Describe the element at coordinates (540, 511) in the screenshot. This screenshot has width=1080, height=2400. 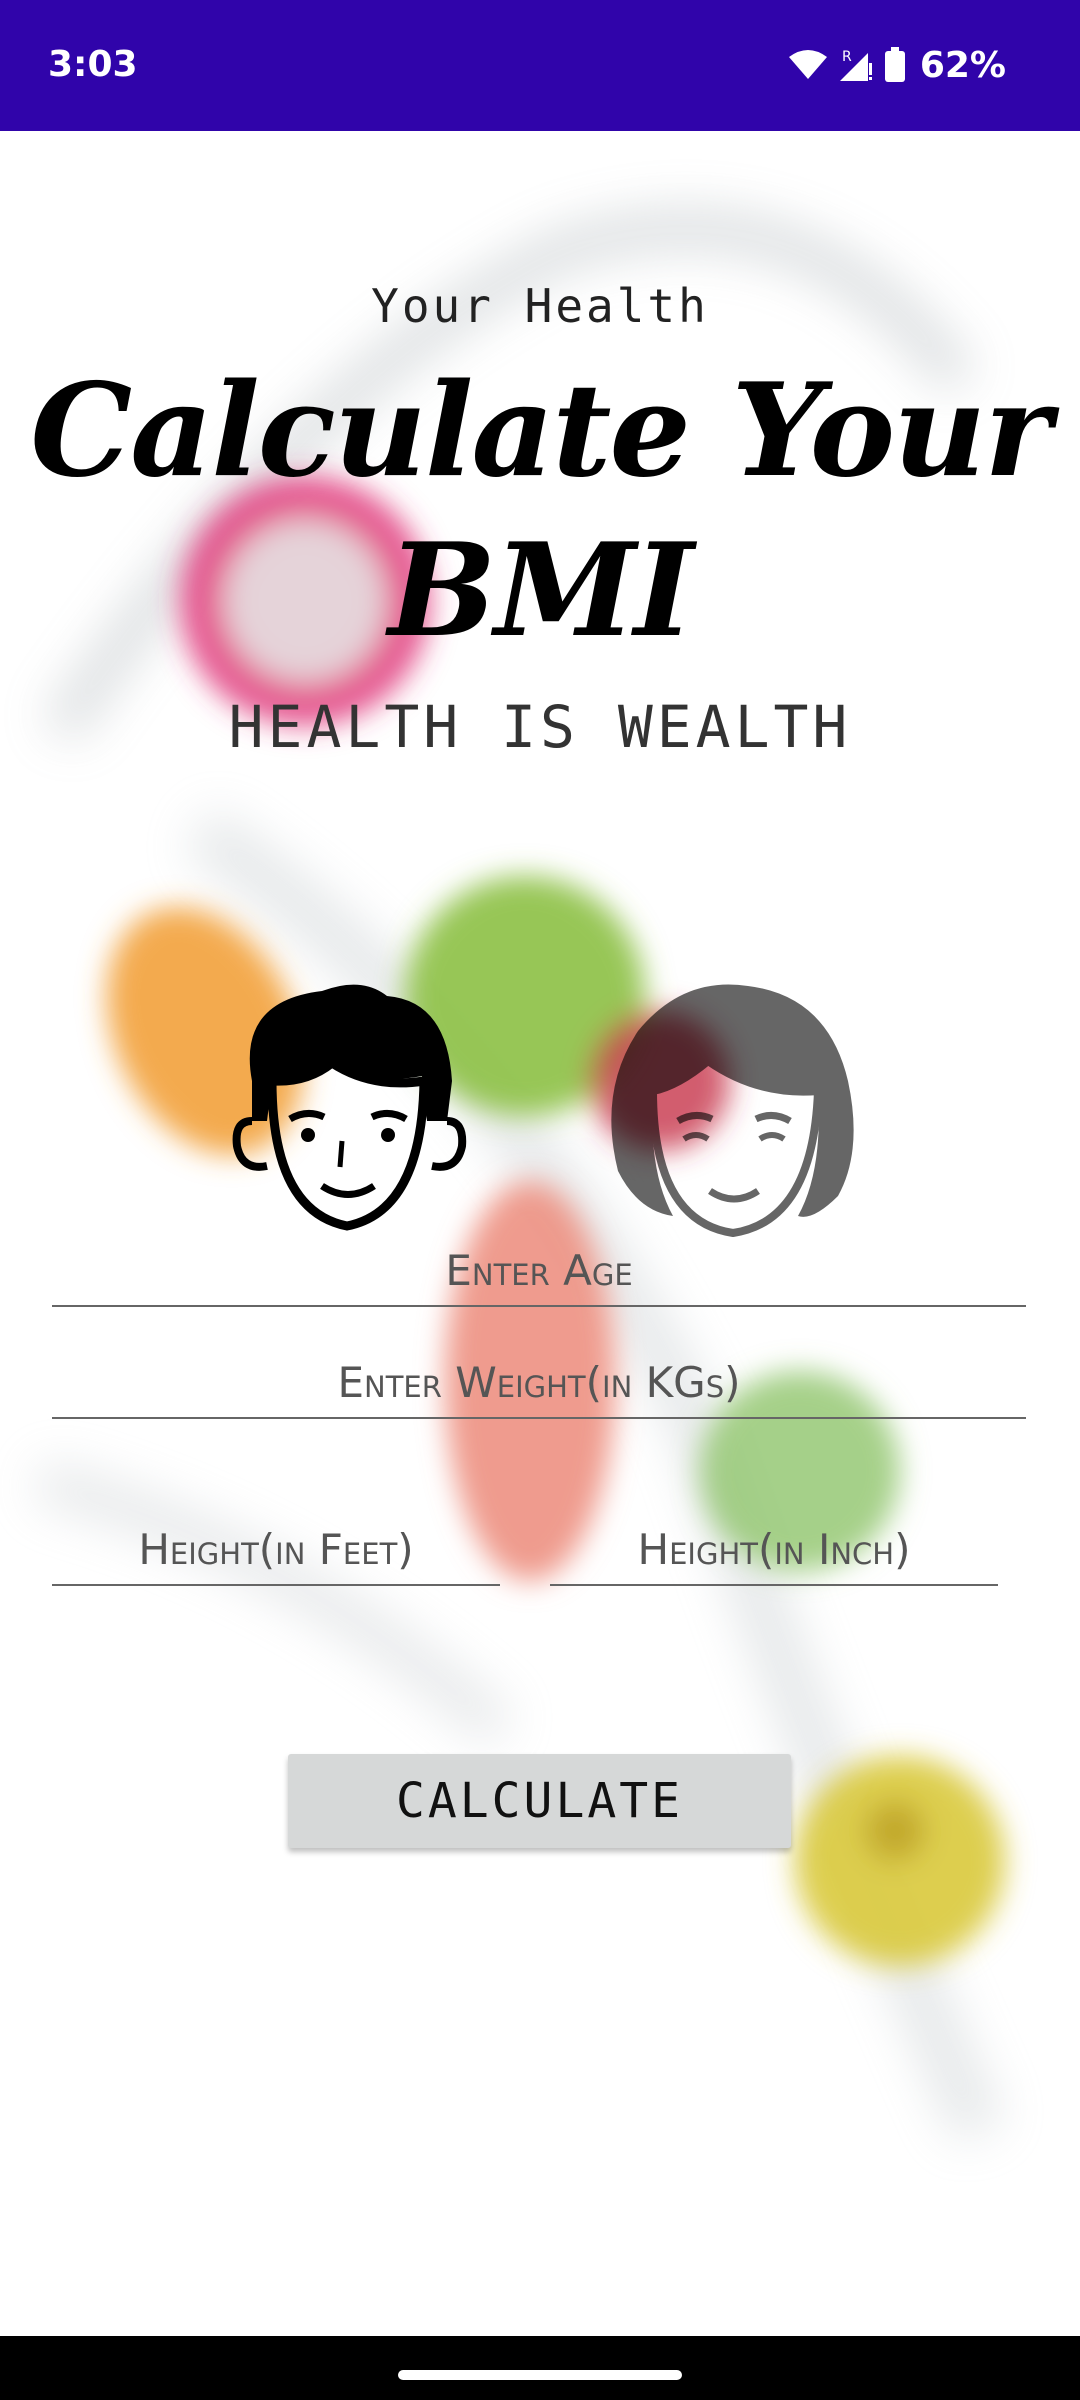
I see `page-title: Calculate Your BMI` at that location.